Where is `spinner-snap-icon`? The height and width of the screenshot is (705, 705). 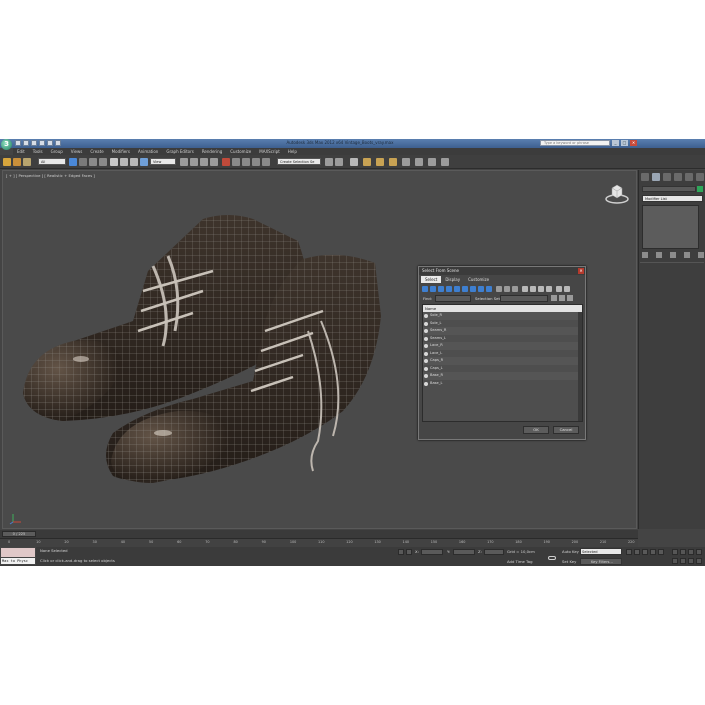 spinner-snap-icon is located at coordinates (214, 162).